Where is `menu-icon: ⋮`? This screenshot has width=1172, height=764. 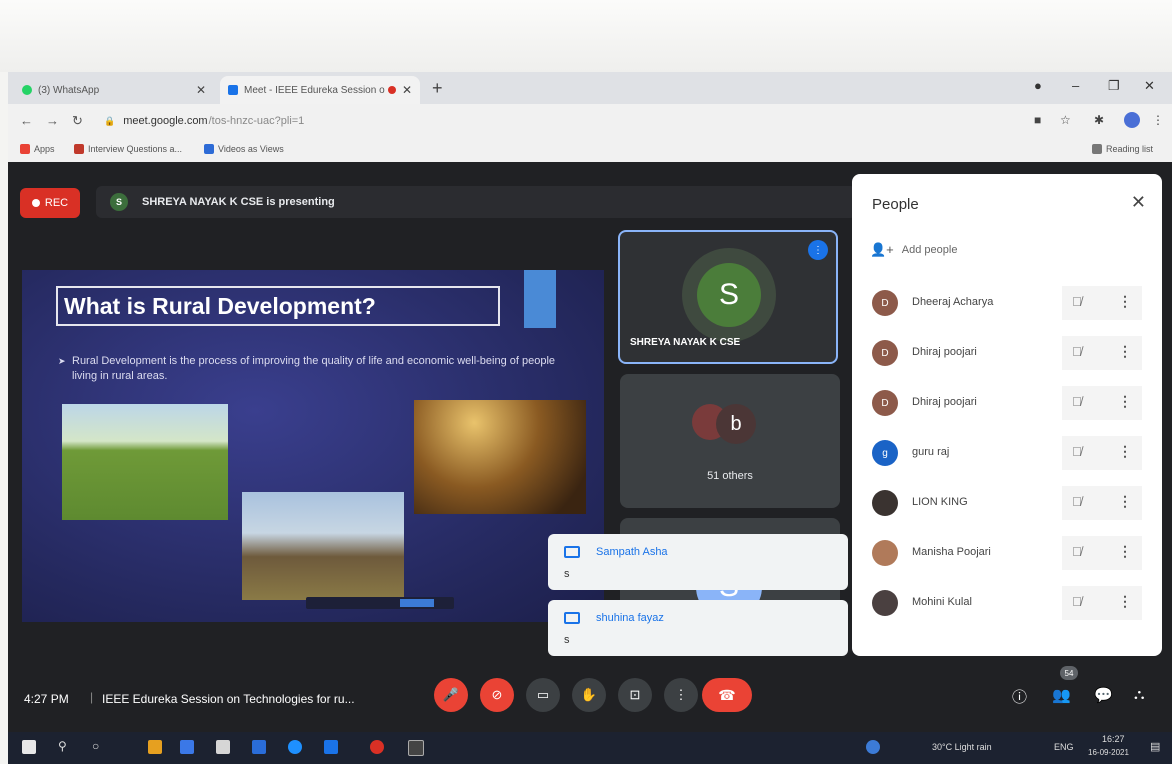
menu-icon: ⋮ is located at coordinates (1158, 120).